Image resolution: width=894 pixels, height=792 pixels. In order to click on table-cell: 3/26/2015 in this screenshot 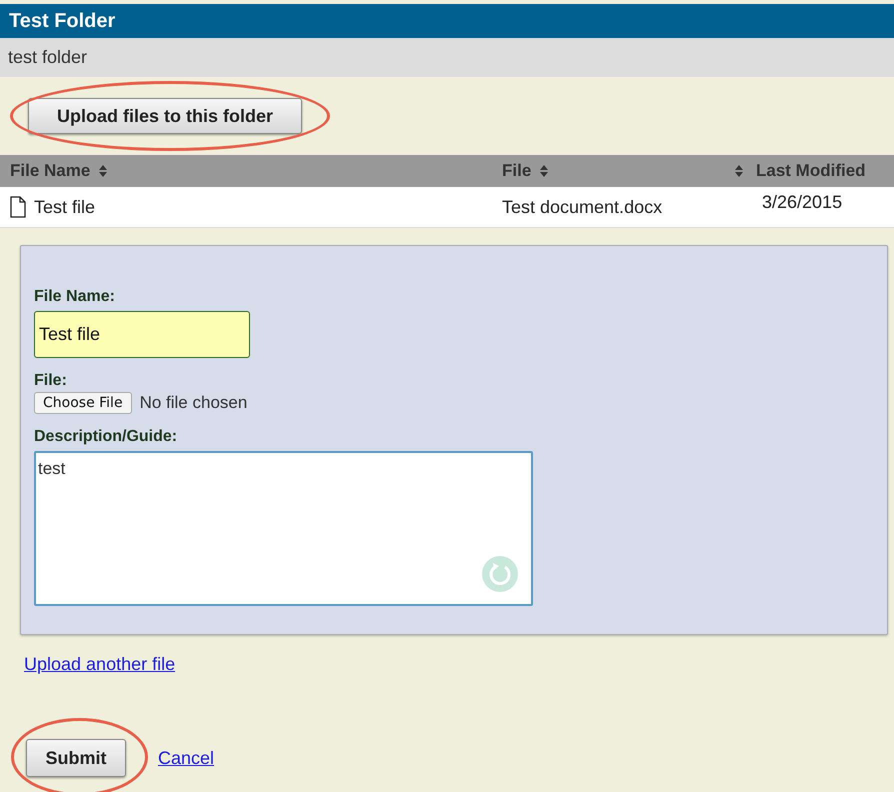, I will do `click(802, 202)`.